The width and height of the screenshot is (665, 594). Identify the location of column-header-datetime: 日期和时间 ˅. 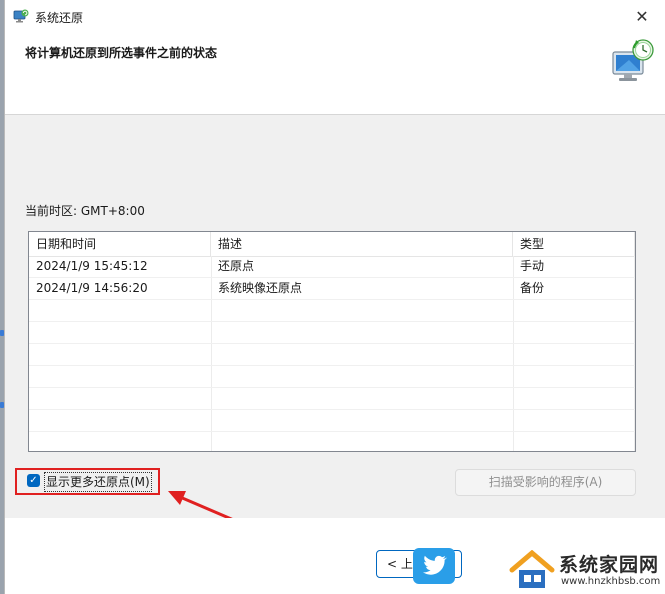
(120, 244).